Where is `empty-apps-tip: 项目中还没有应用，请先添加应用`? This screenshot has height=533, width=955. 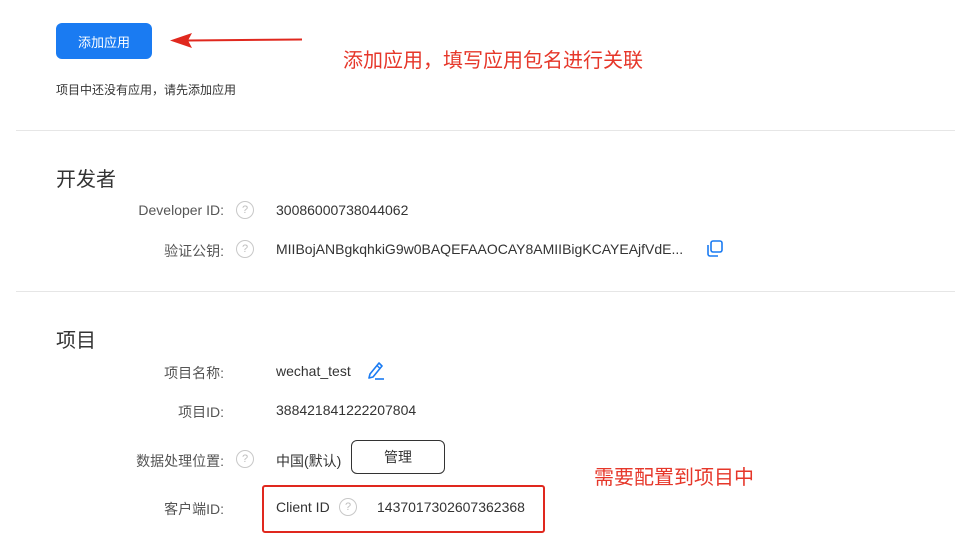 empty-apps-tip: 项目中还没有应用，请先添加应用 is located at coordinates (146, 90).